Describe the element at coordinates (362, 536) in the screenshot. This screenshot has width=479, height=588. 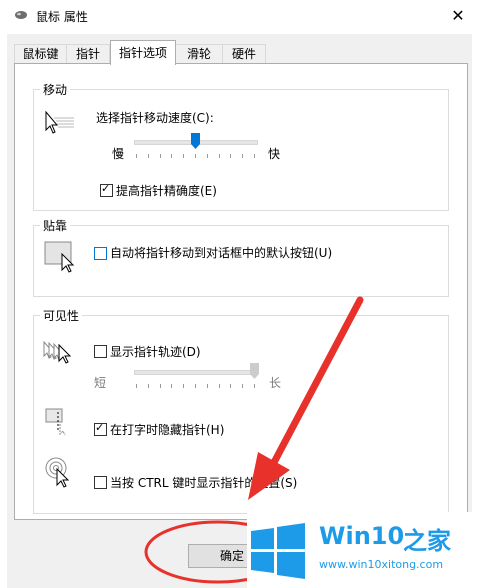
I see `watermark-brand: Win10` at that location.